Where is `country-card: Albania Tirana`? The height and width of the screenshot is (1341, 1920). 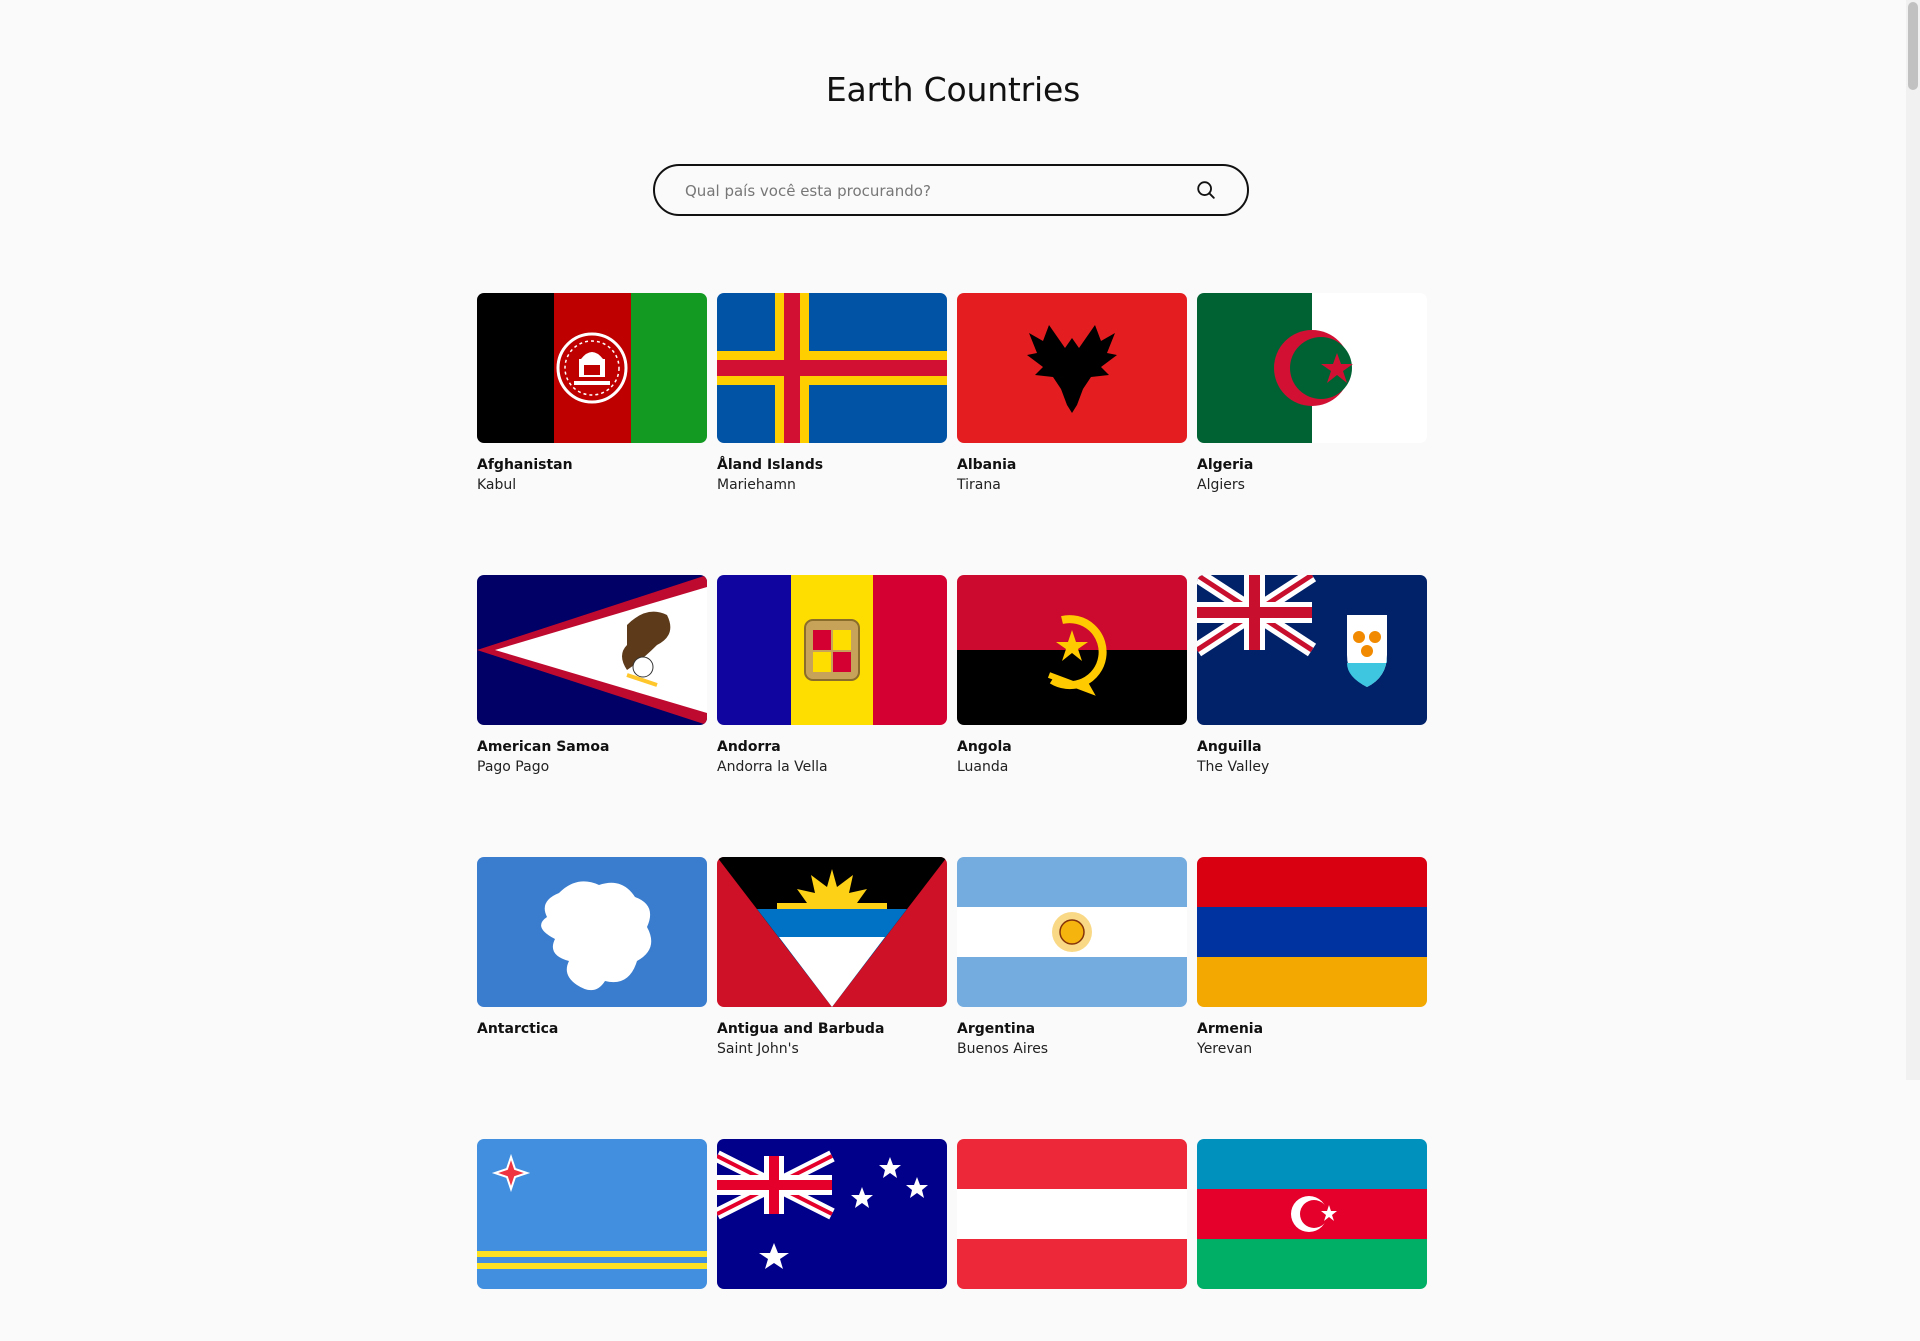 country-card: Albania Tirana is located at coordinates (1072, 394).